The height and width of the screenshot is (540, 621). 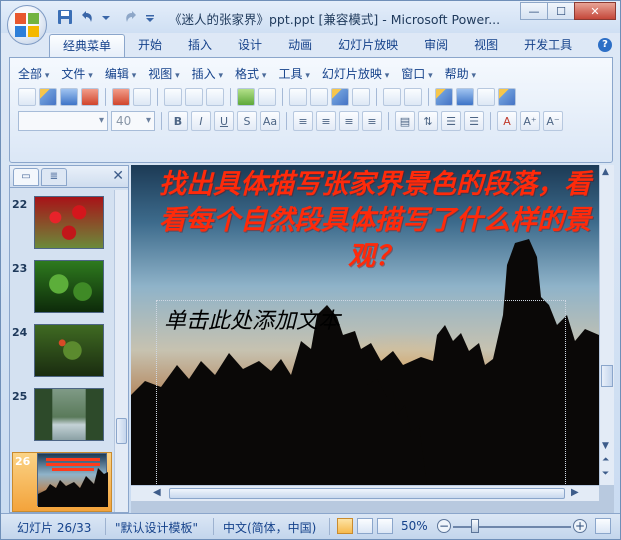 I want to click on print-preview-icon, so click(x=194, y=97).